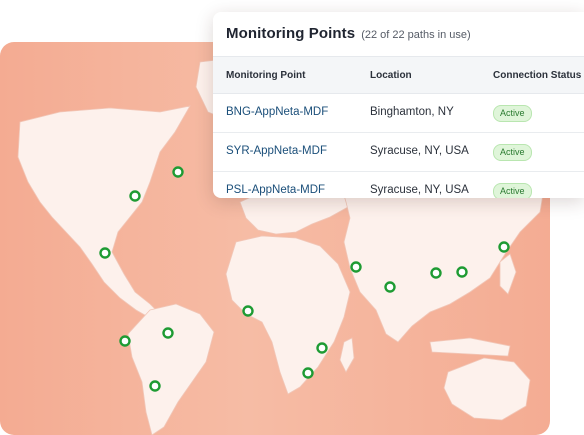 The width and height of the screenshot is (584, 435). I want to click on australia-landmass, so click(487, 389).